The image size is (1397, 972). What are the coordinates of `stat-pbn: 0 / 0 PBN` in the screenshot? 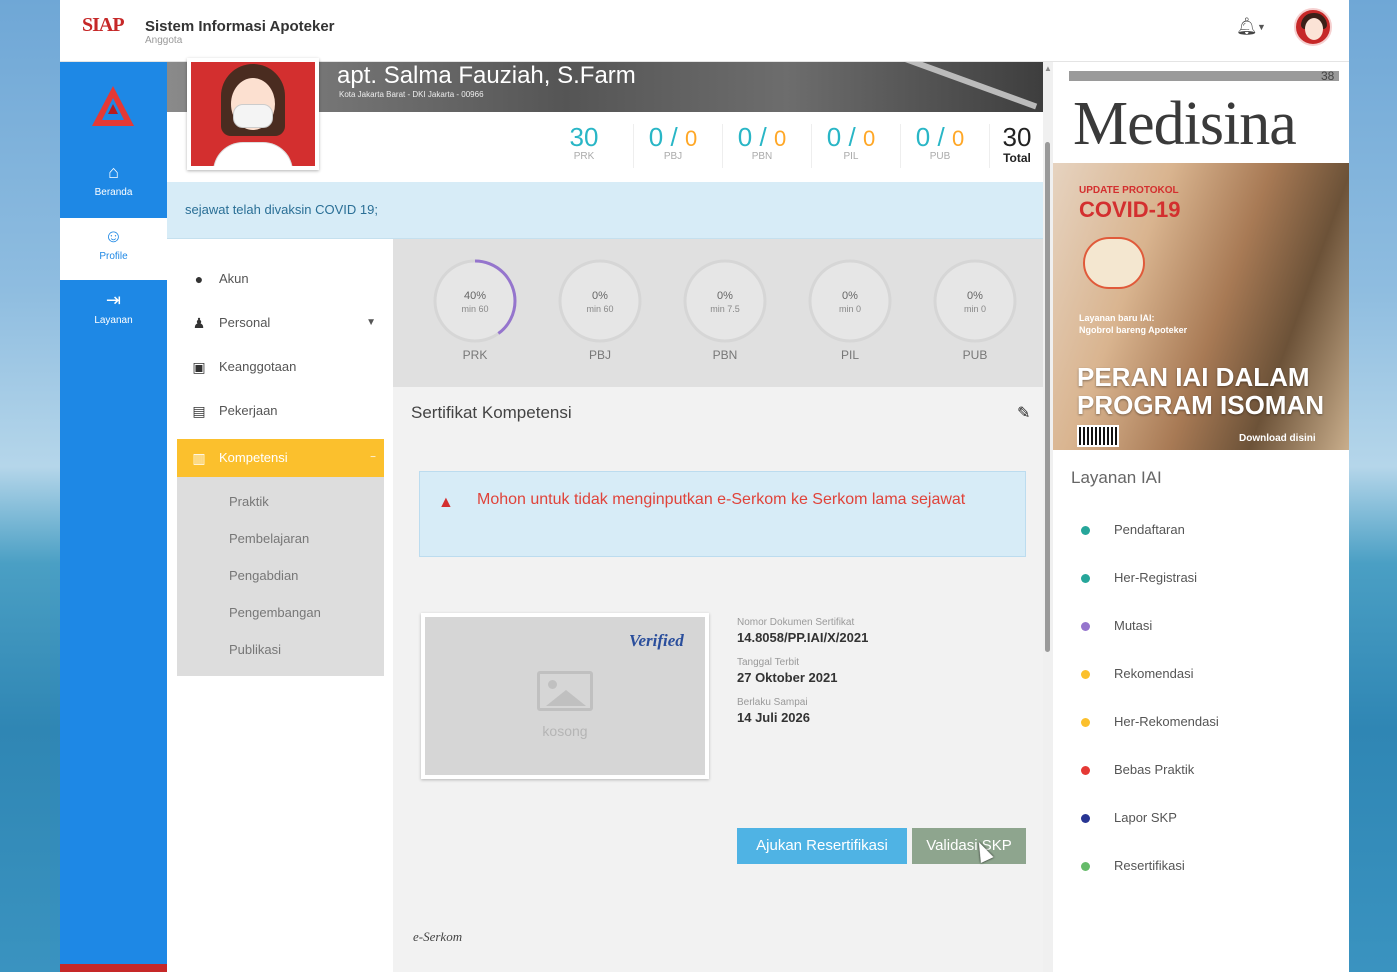 It's located at (762, 142).